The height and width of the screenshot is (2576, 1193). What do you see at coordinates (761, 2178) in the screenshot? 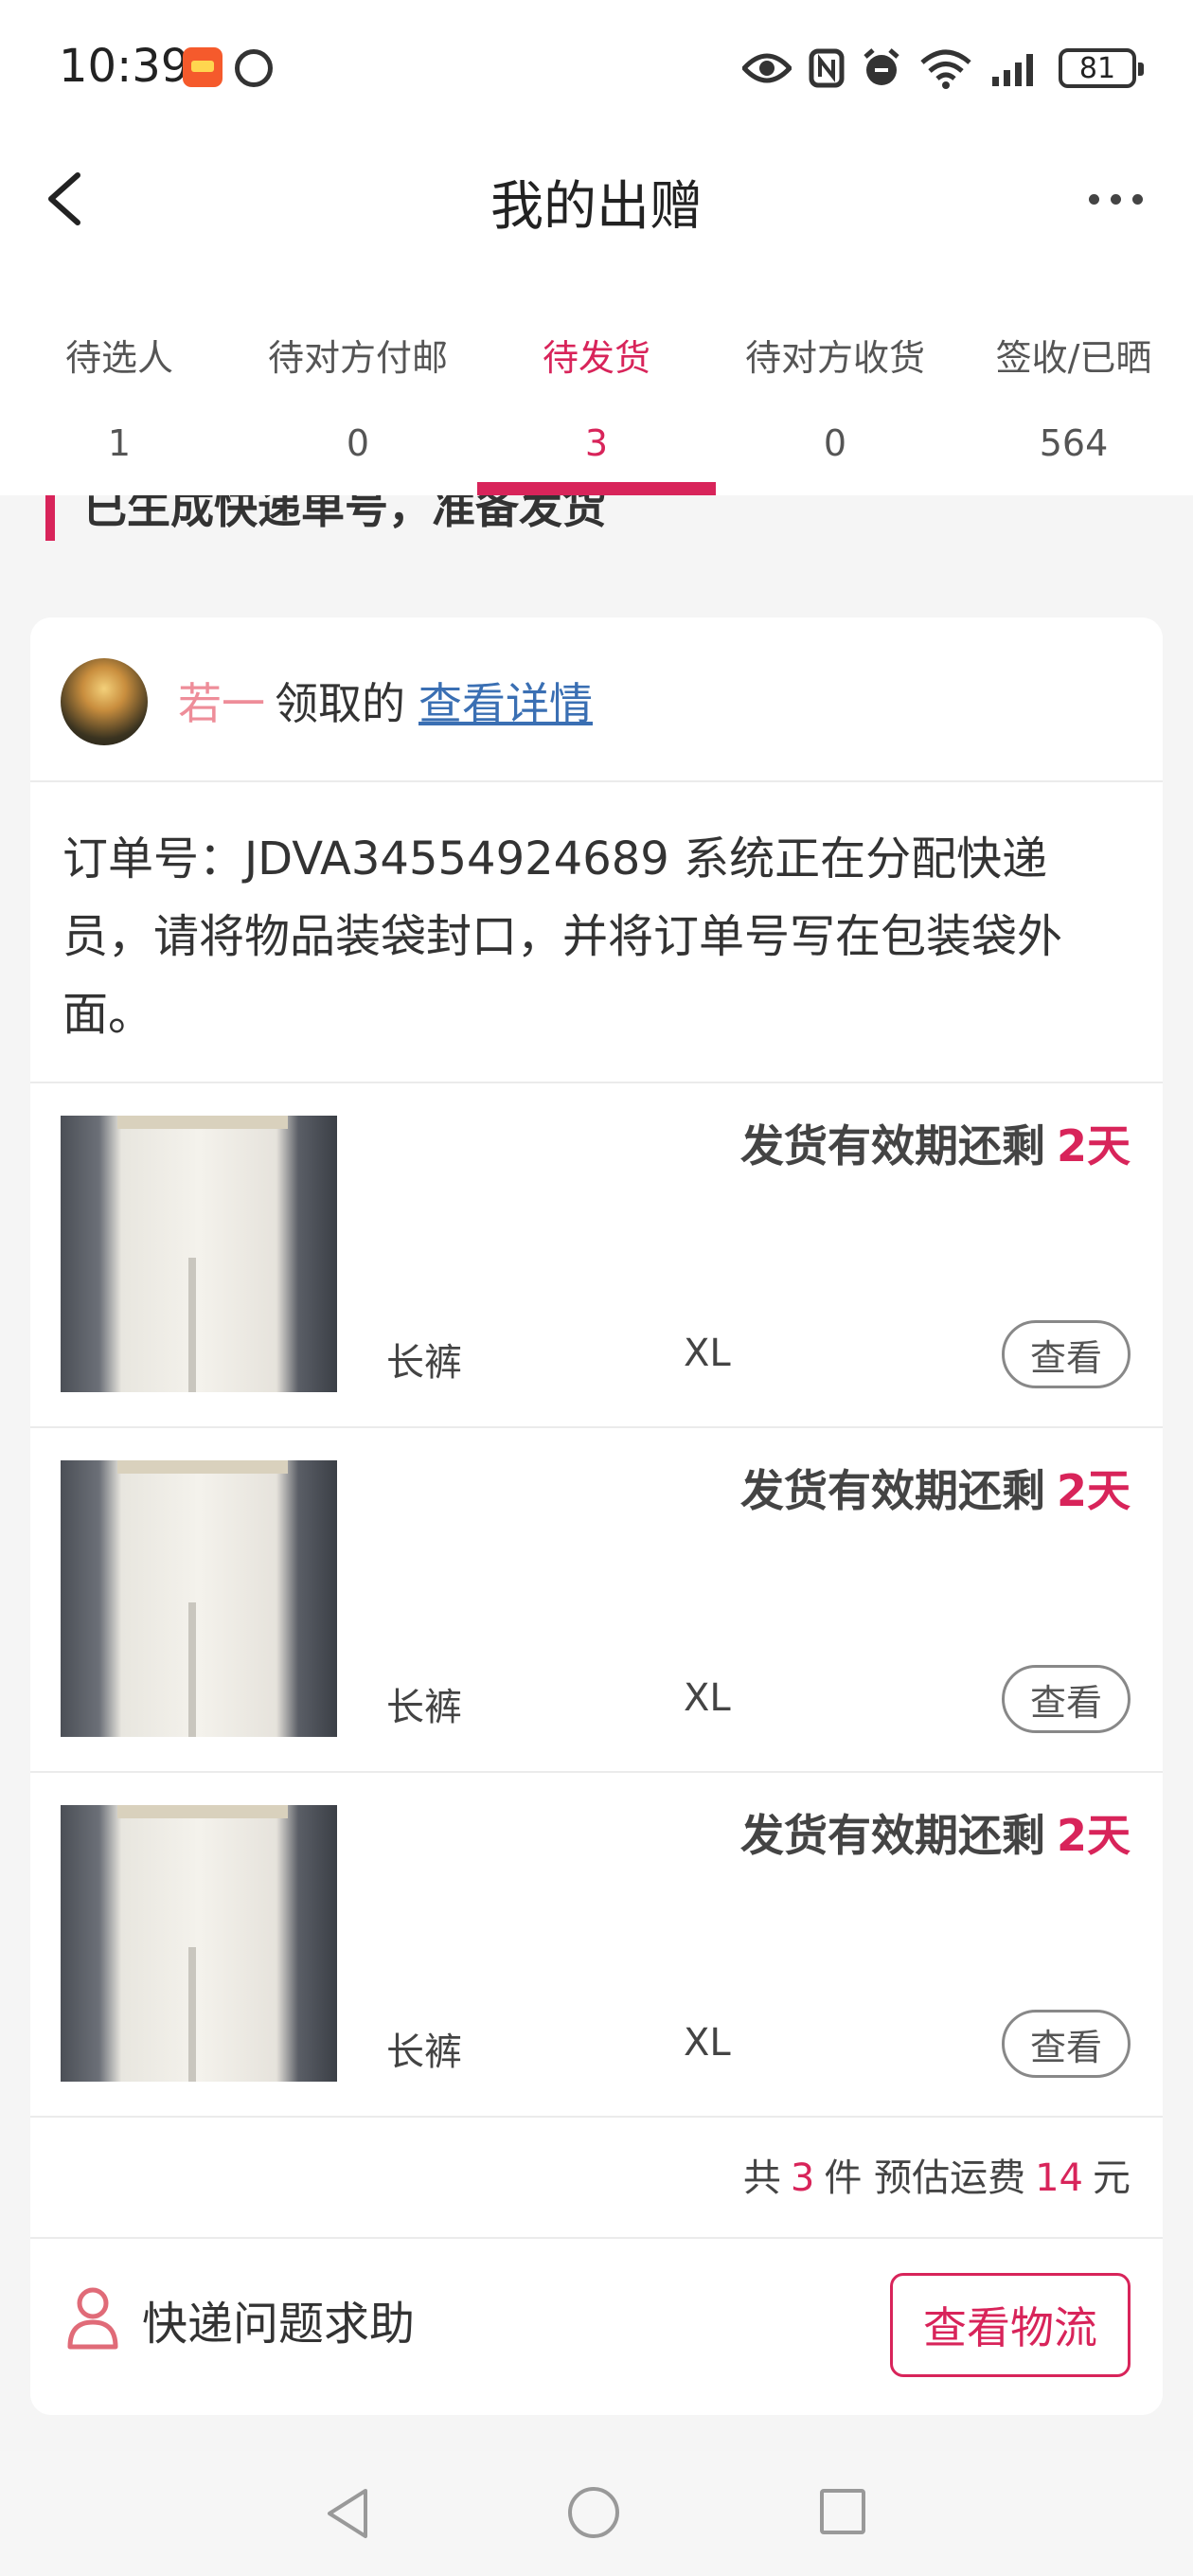
I see `summary-prefix: 共` at bounding box center [761, 2178].